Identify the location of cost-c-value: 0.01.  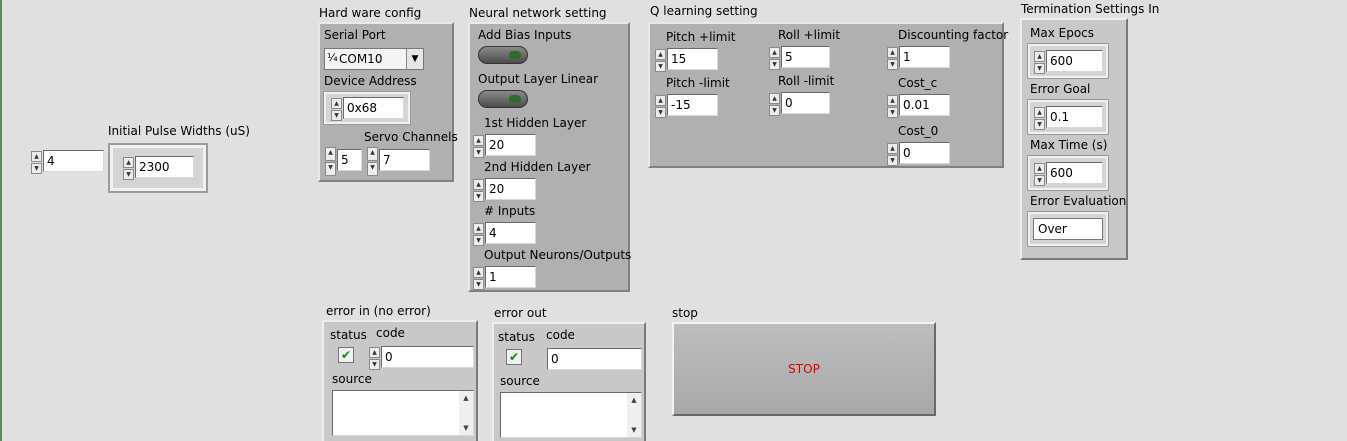
(924, 105).